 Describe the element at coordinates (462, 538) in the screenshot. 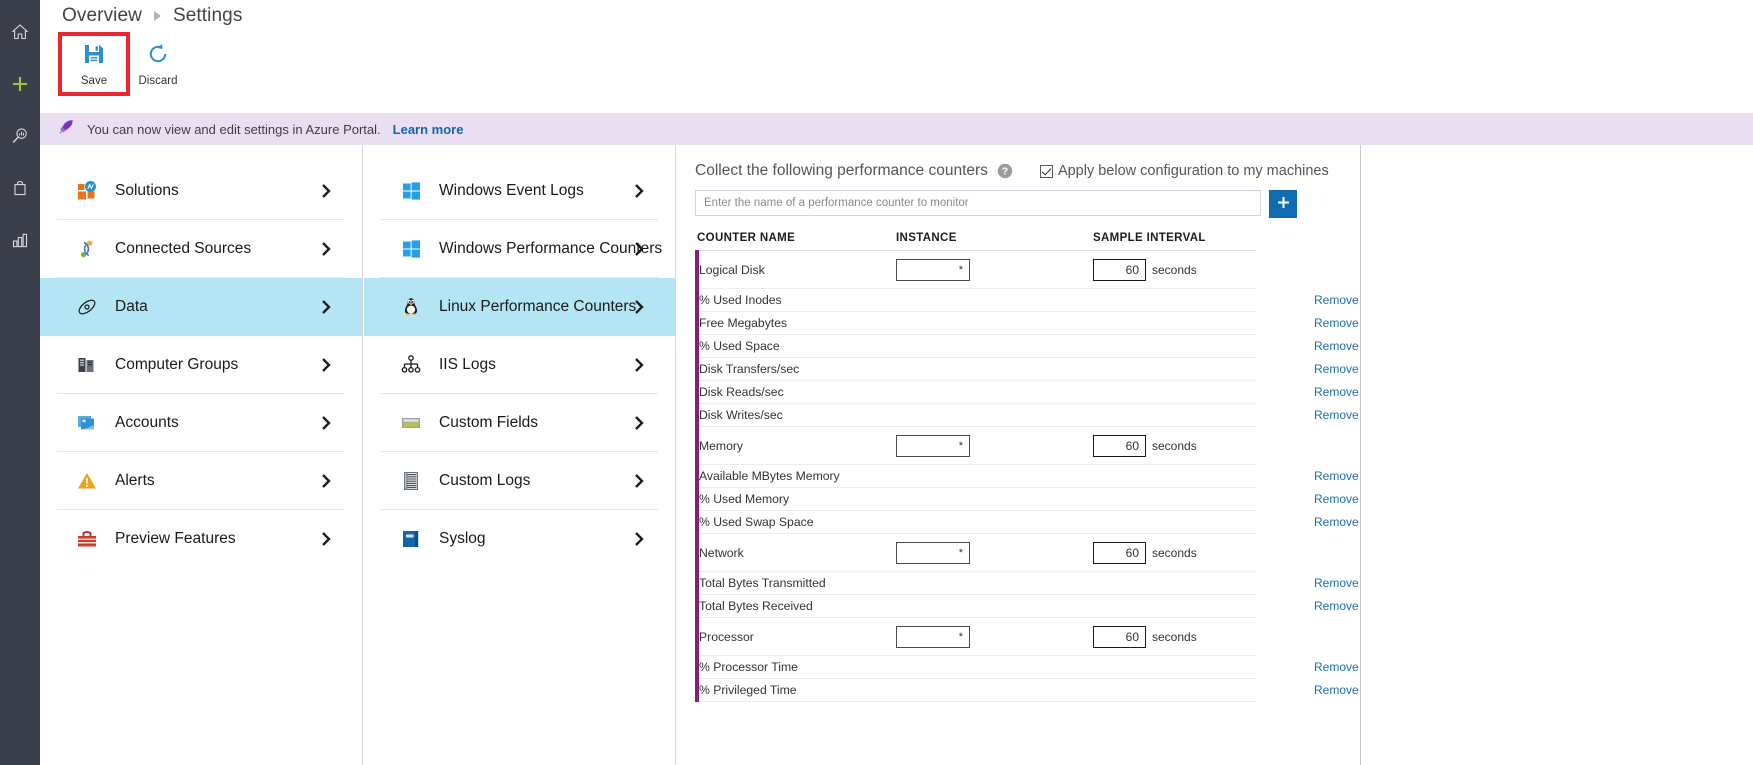

I see `sidebar-label: Syslog` at that location.